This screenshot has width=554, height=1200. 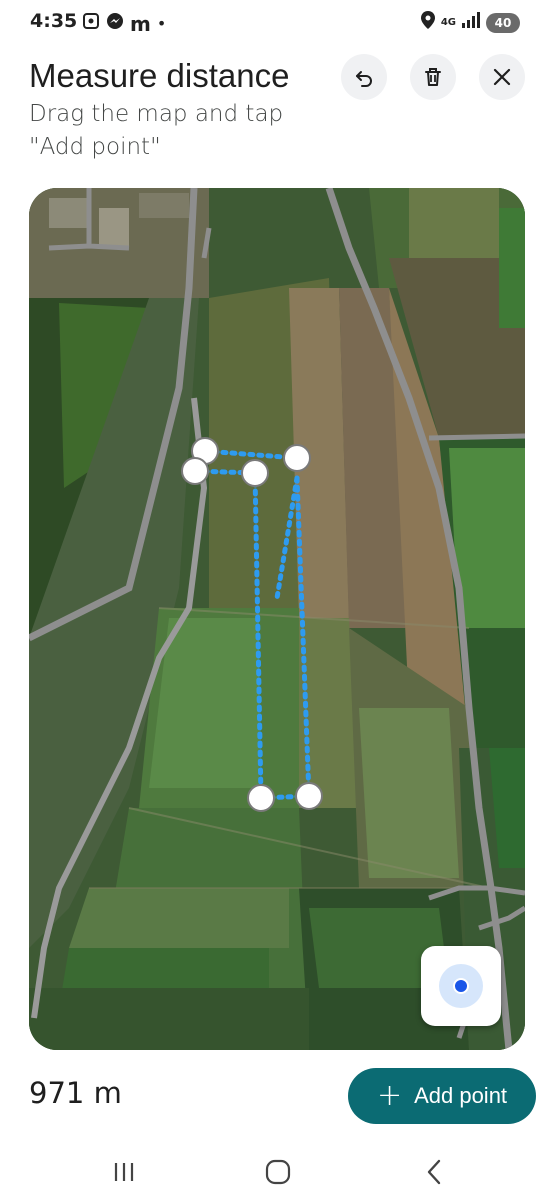 I want to click on delete-icon, so click(x=433, y=77).